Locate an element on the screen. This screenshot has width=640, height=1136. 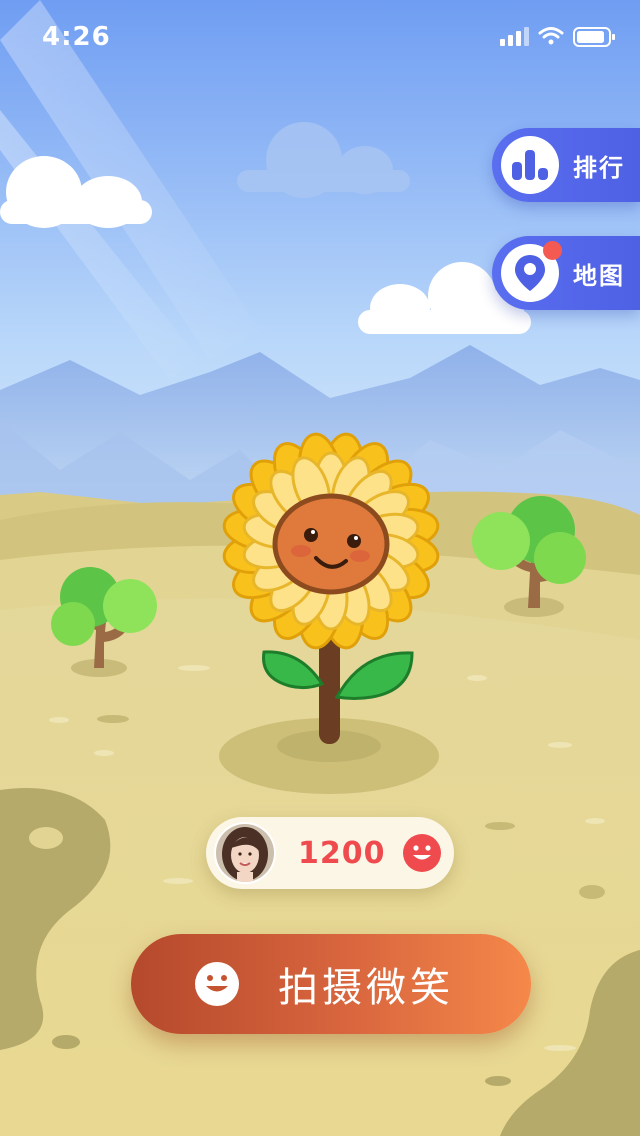
status-bar: 4:26 is located at coordinates (320, 38).